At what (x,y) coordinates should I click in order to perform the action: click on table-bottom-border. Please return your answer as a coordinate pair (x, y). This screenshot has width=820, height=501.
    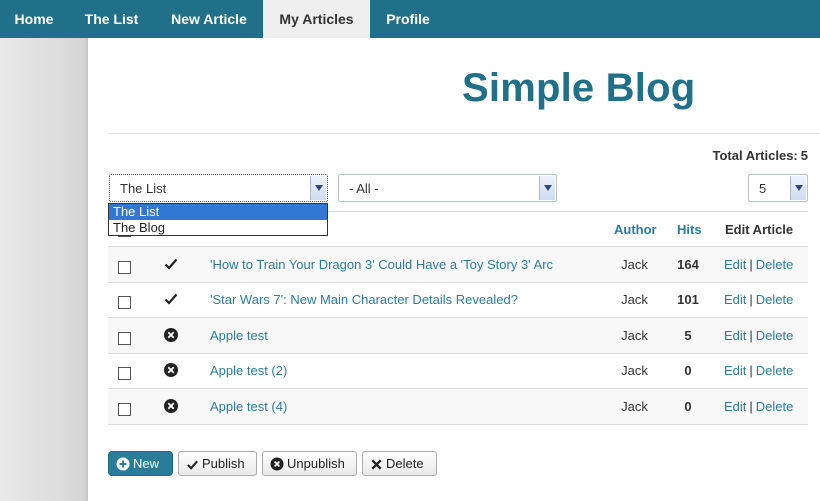
    Looking at the image, I should click on (458, 424).